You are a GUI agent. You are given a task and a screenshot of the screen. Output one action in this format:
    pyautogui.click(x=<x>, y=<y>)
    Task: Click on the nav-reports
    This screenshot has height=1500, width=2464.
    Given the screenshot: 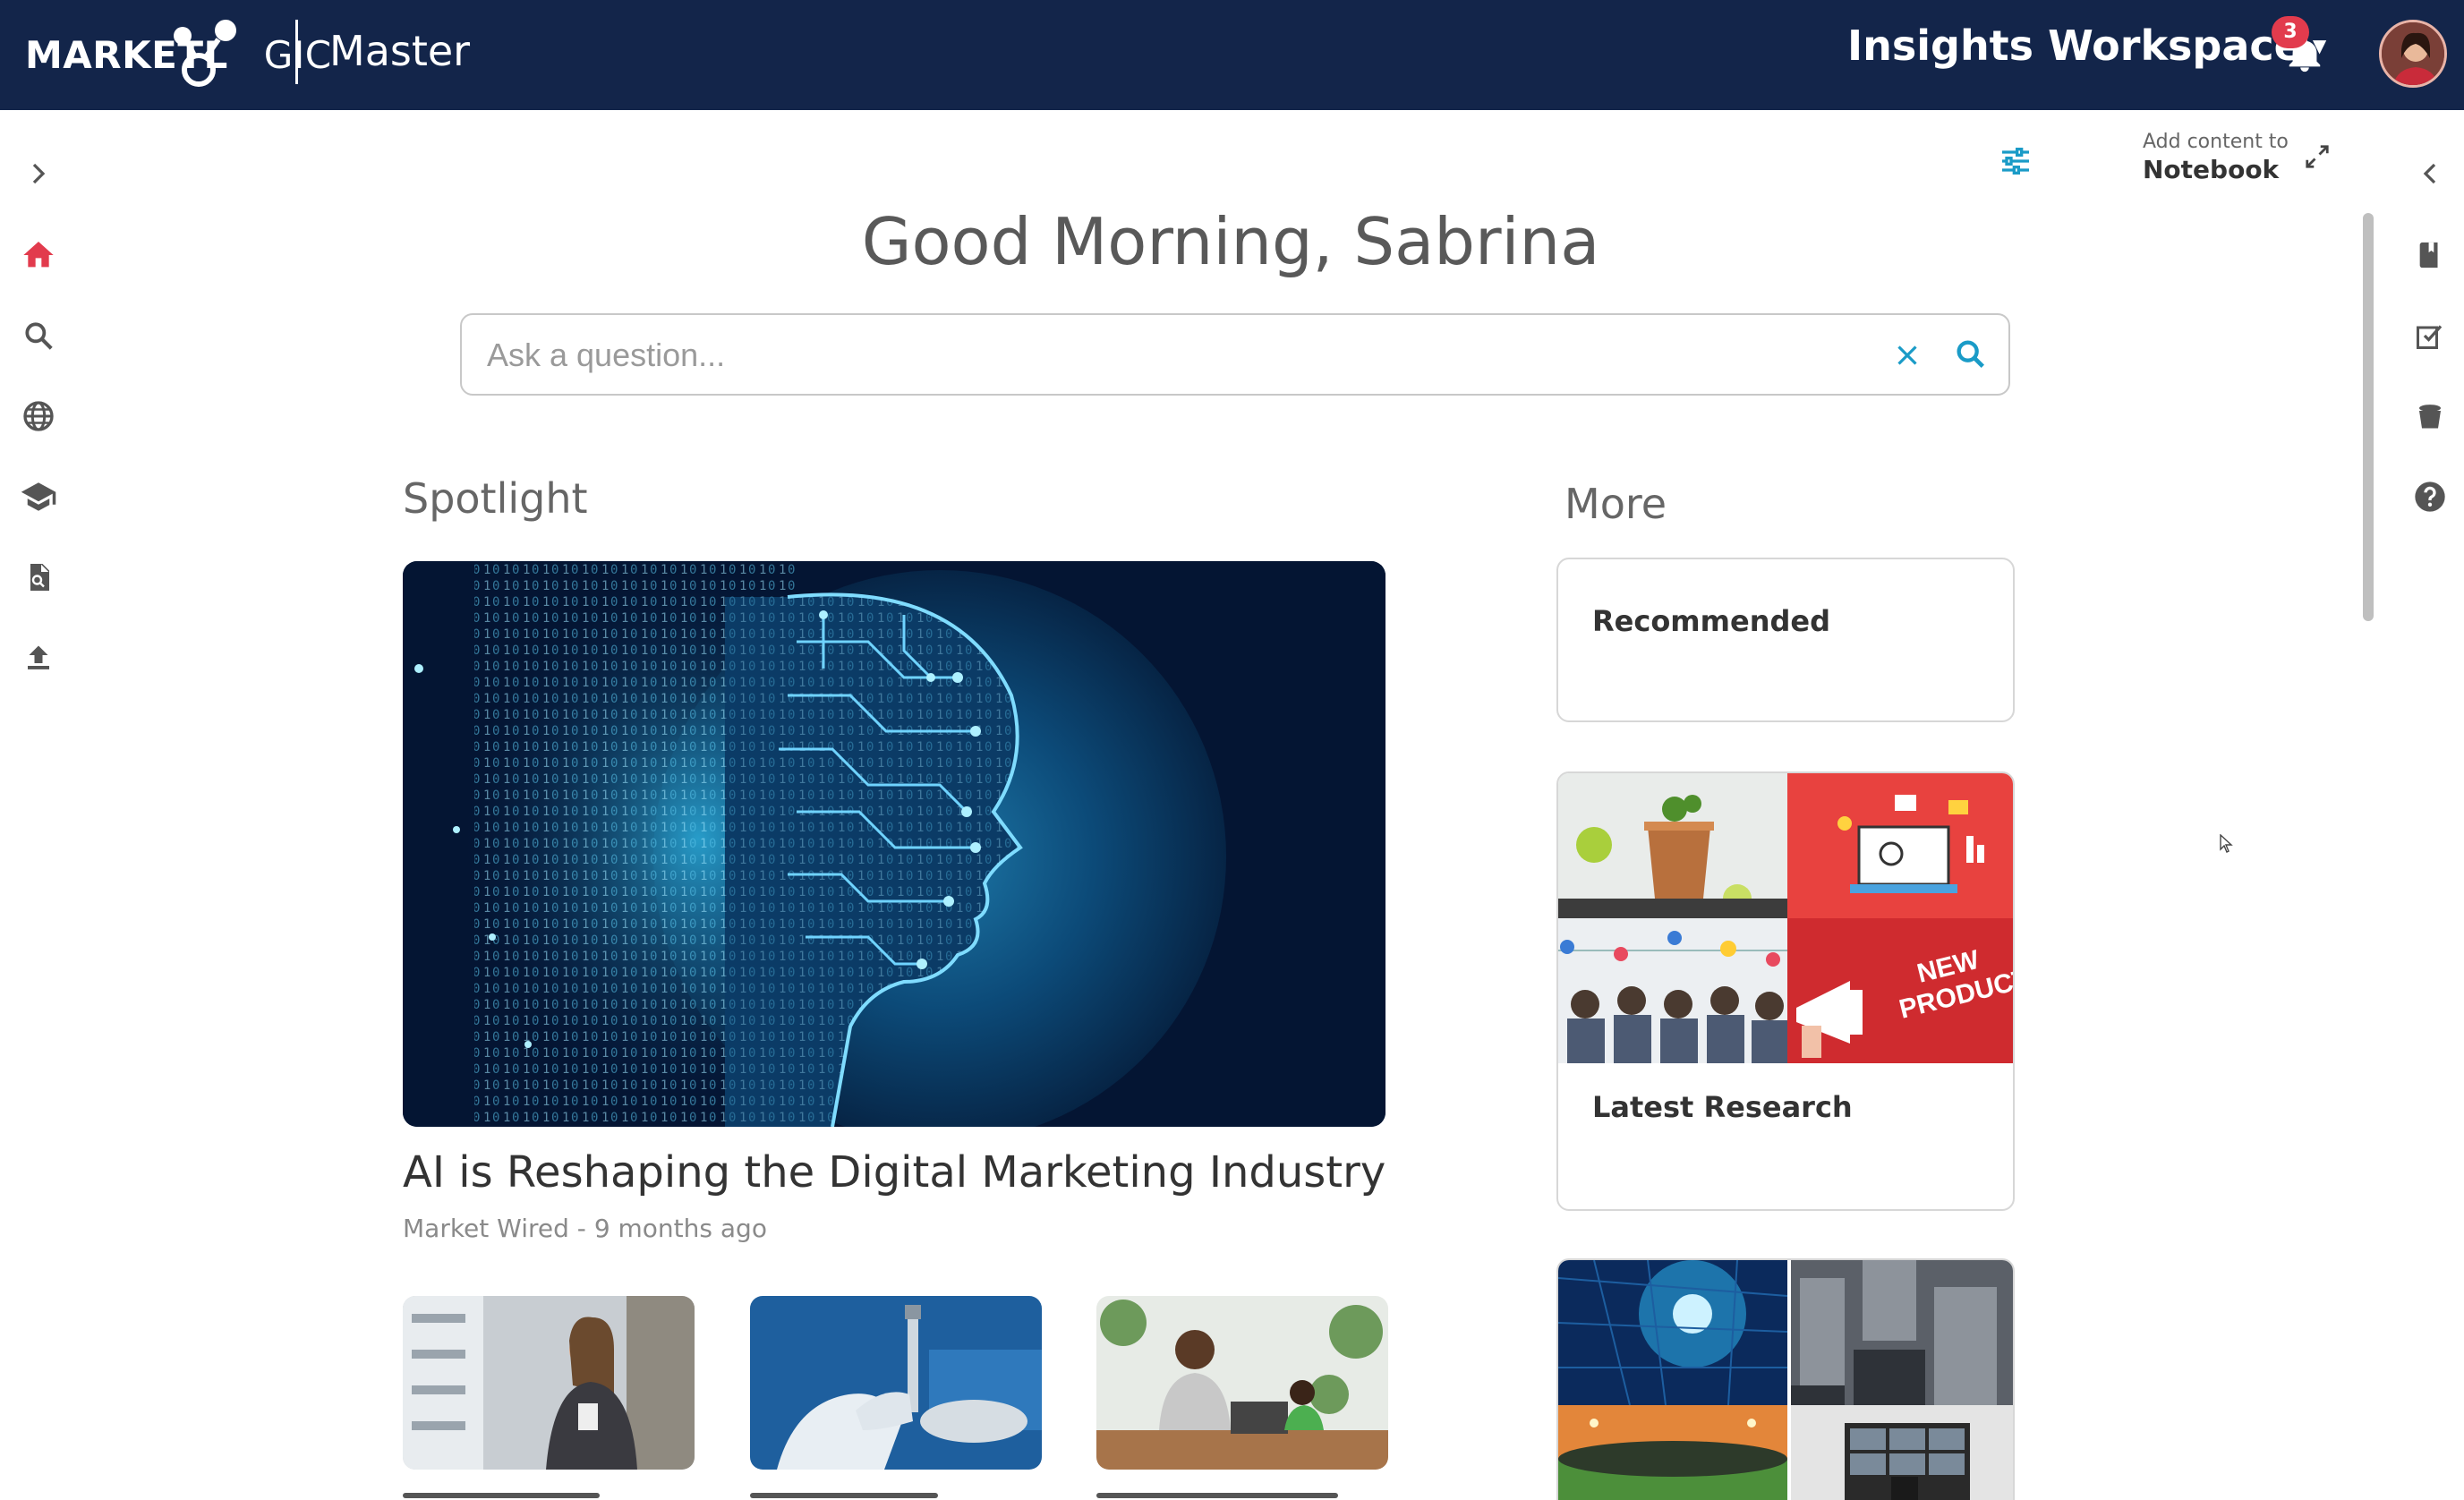 What is the action you would take?
    pyautogui.click(x=39, y=577)
    